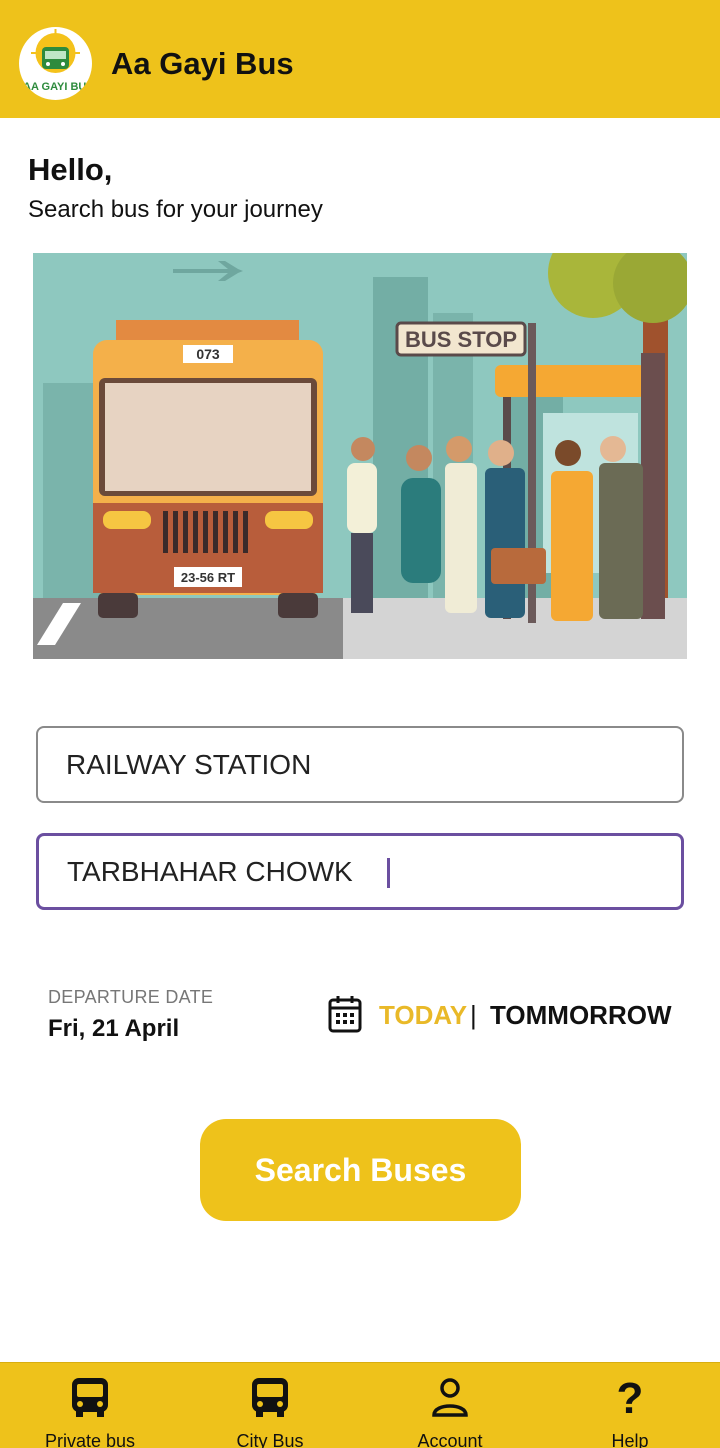  What do you see at coordinates (175, 209) in the screenshot?
I see `greeting-subtitle: Search bus for your journey` at bounding box center [175, 209].